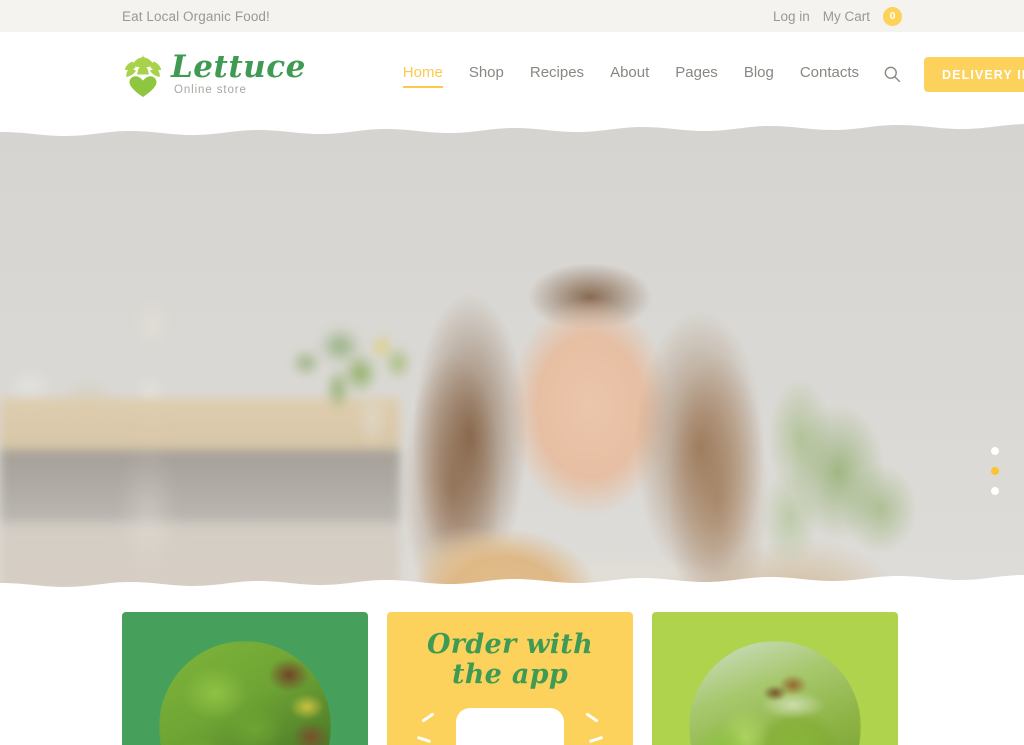  I want to click on nav-item-home: Home, so click(422, 76).